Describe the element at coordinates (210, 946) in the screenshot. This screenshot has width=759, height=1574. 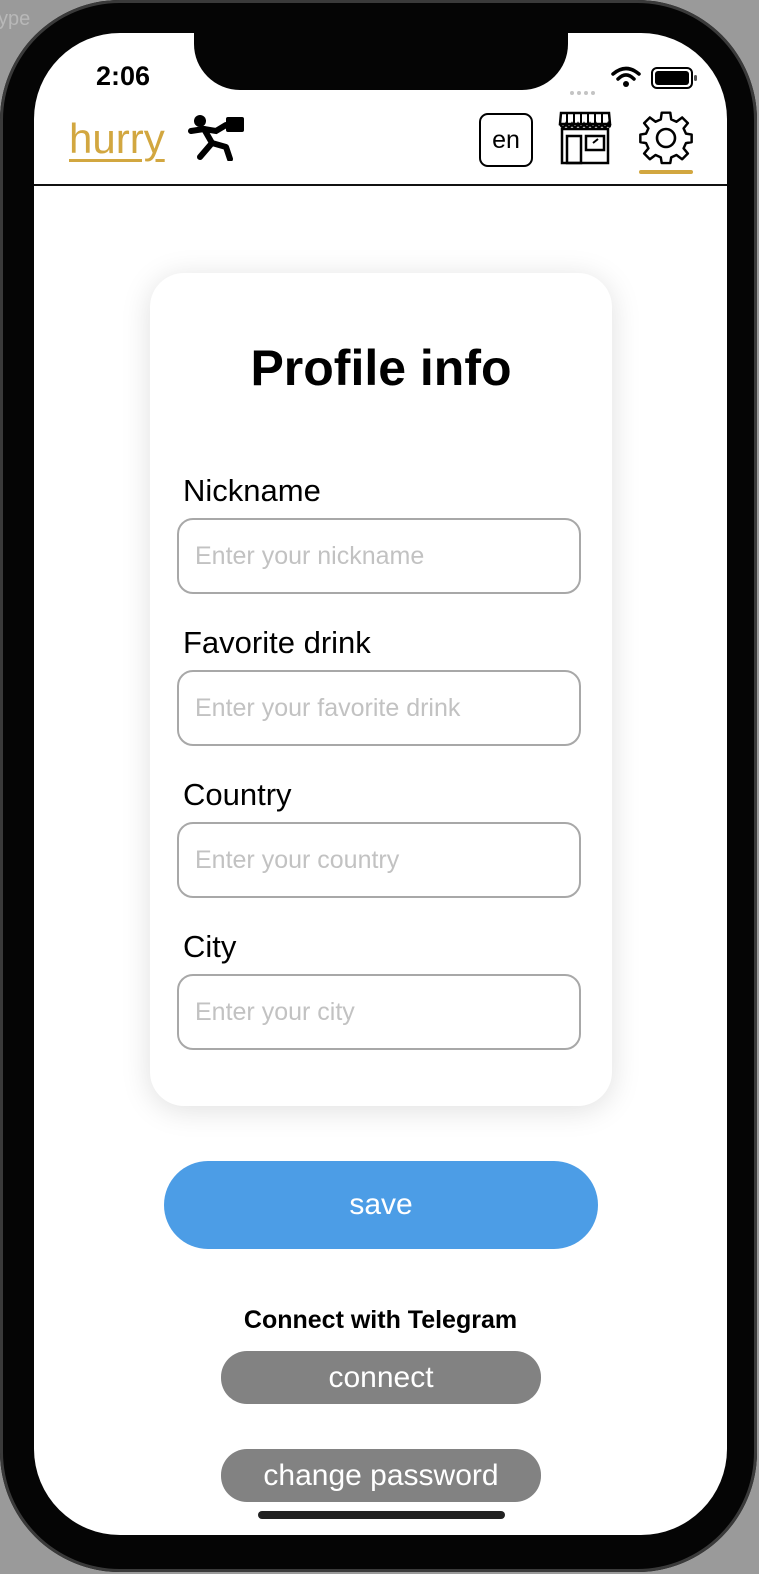
I see `city-label: City` at that location.